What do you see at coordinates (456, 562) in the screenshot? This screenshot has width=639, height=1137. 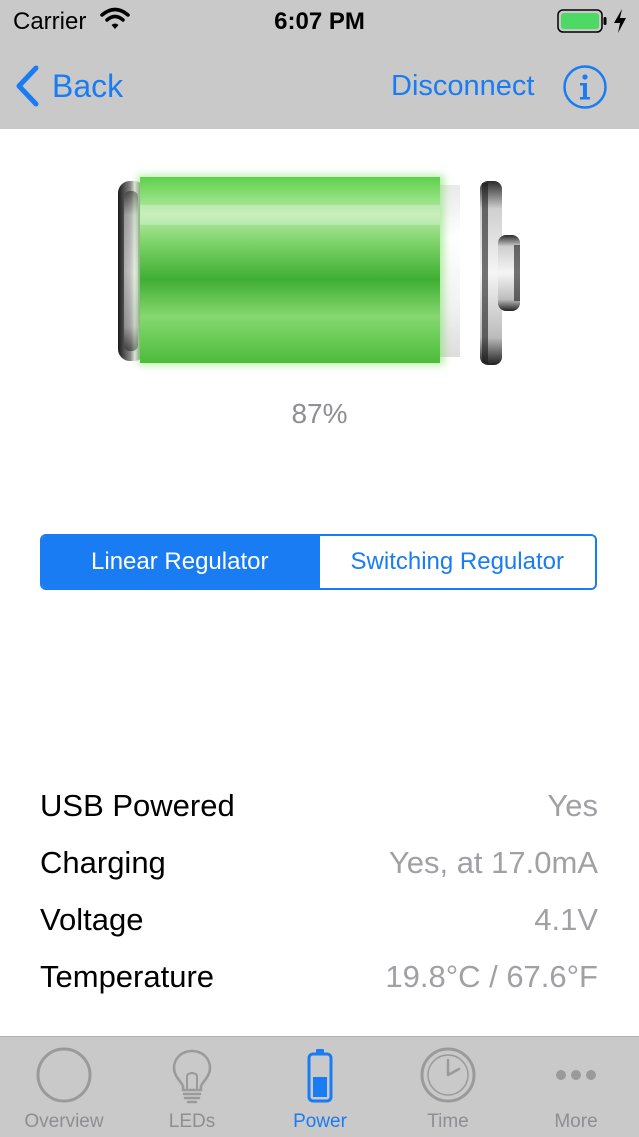 I see `switching-regulator-segment: Switching Regulator` at bounding box center [456, 562].